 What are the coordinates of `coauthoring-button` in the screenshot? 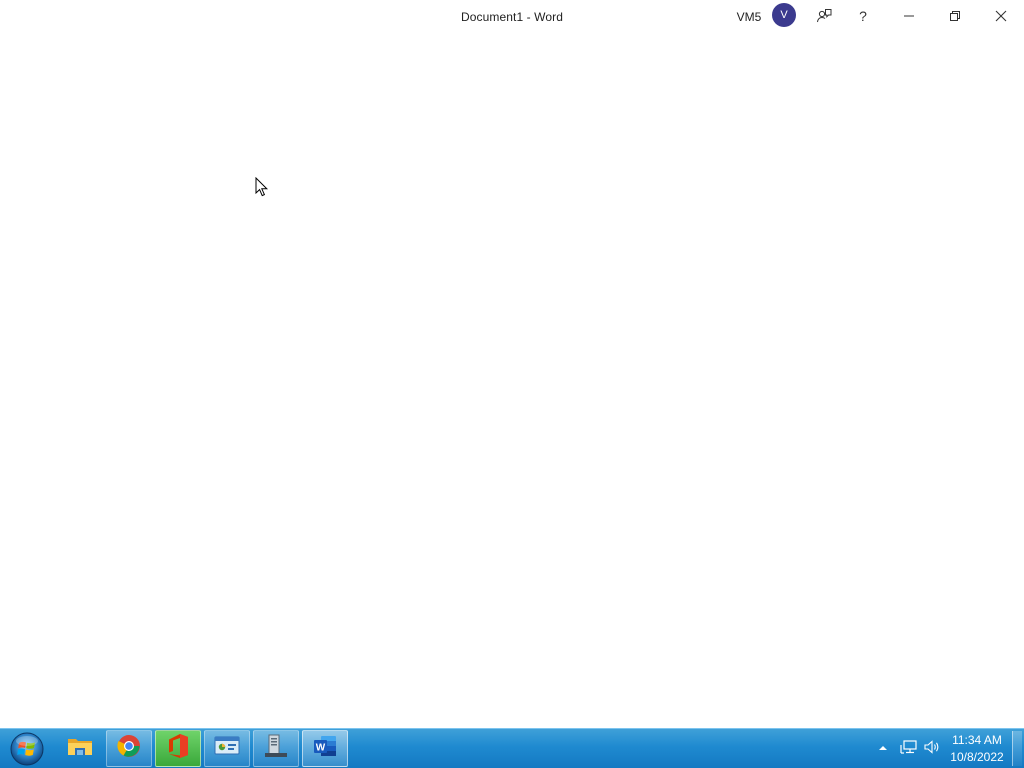 It's located at (824, 16).